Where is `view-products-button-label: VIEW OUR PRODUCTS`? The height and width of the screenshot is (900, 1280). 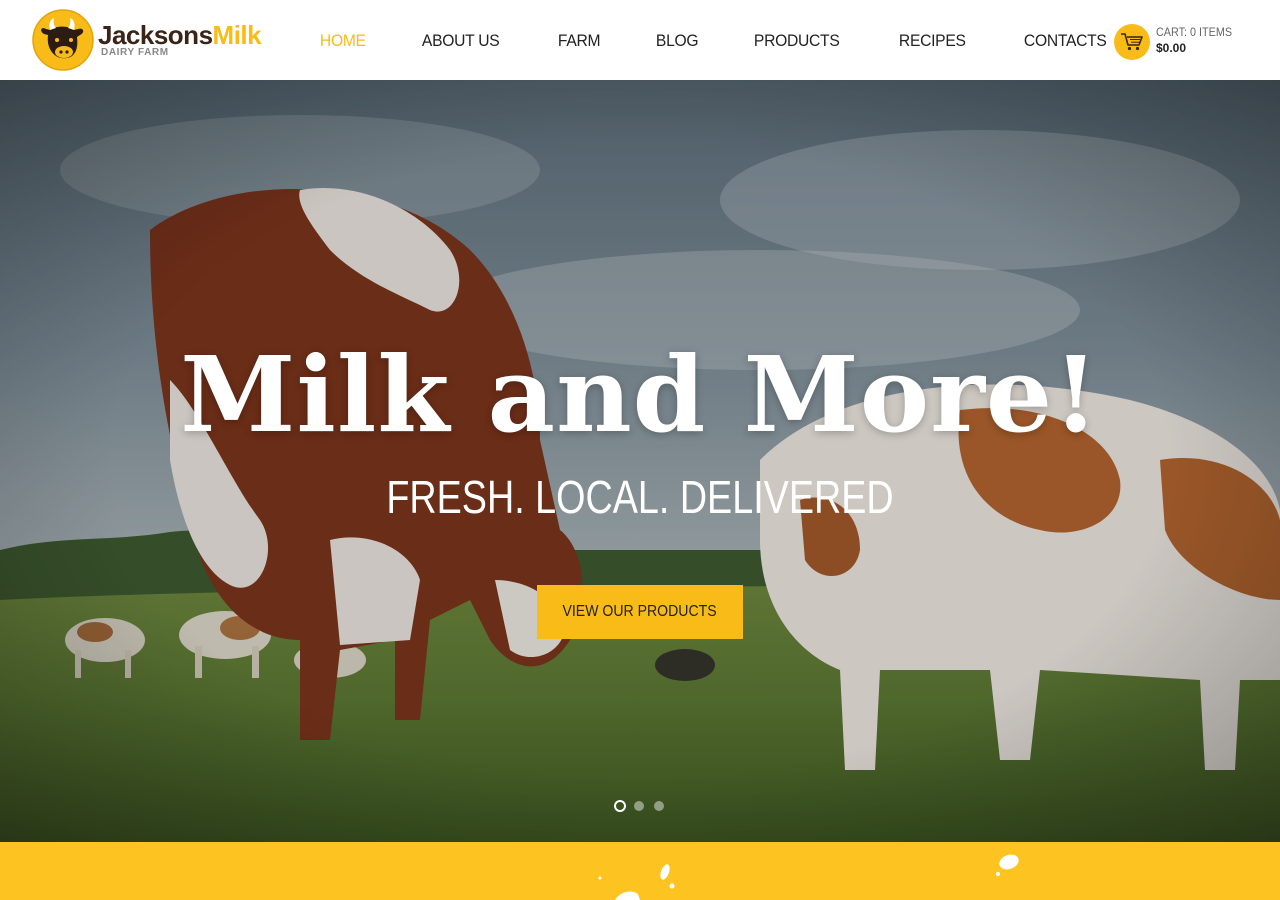
view-products-button-label: VIEW OUR PRODUCTS is located at coordinates (640, 611).